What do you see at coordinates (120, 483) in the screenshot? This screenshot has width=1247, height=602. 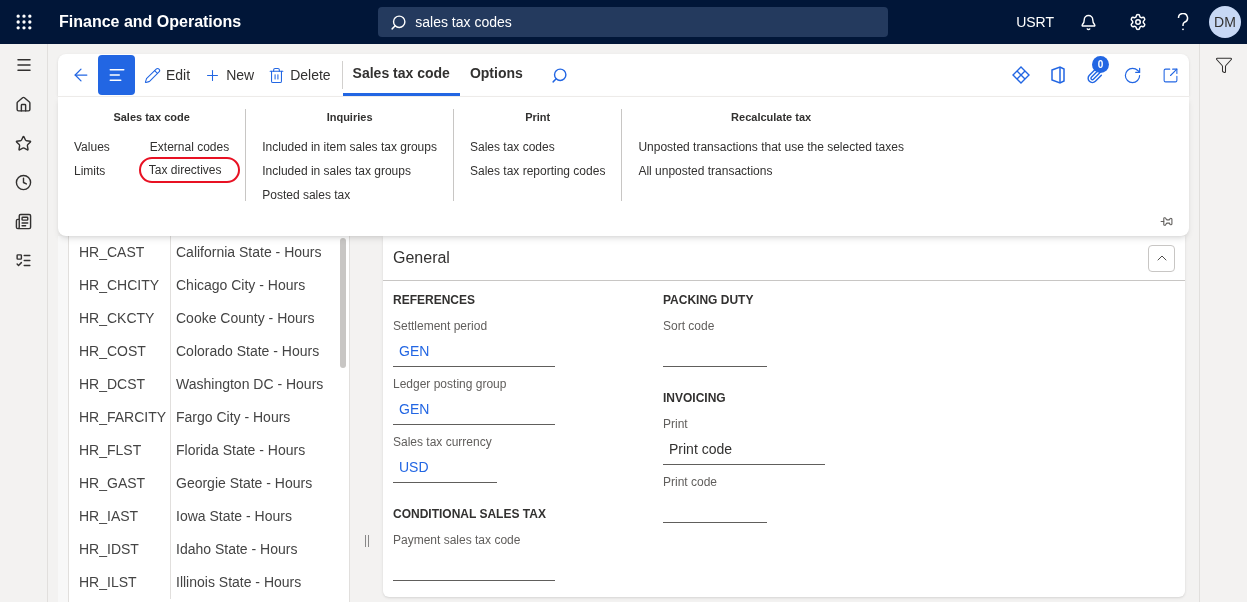 I see `code-cell: HR_GAST` at bounding box center [120, 483].